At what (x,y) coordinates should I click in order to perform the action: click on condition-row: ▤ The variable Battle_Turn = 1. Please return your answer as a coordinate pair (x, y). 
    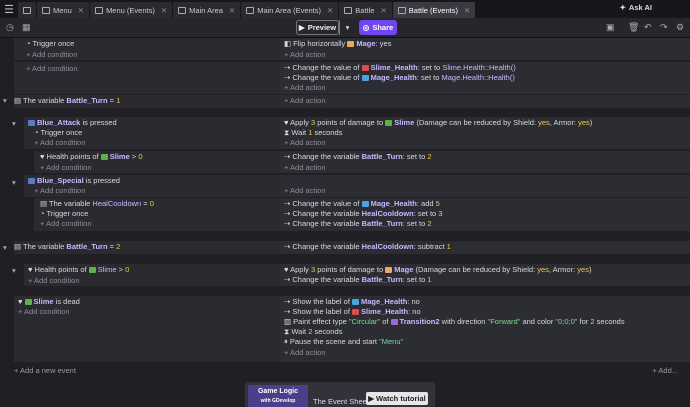
    Looking at the image, I should click on (67, 101).